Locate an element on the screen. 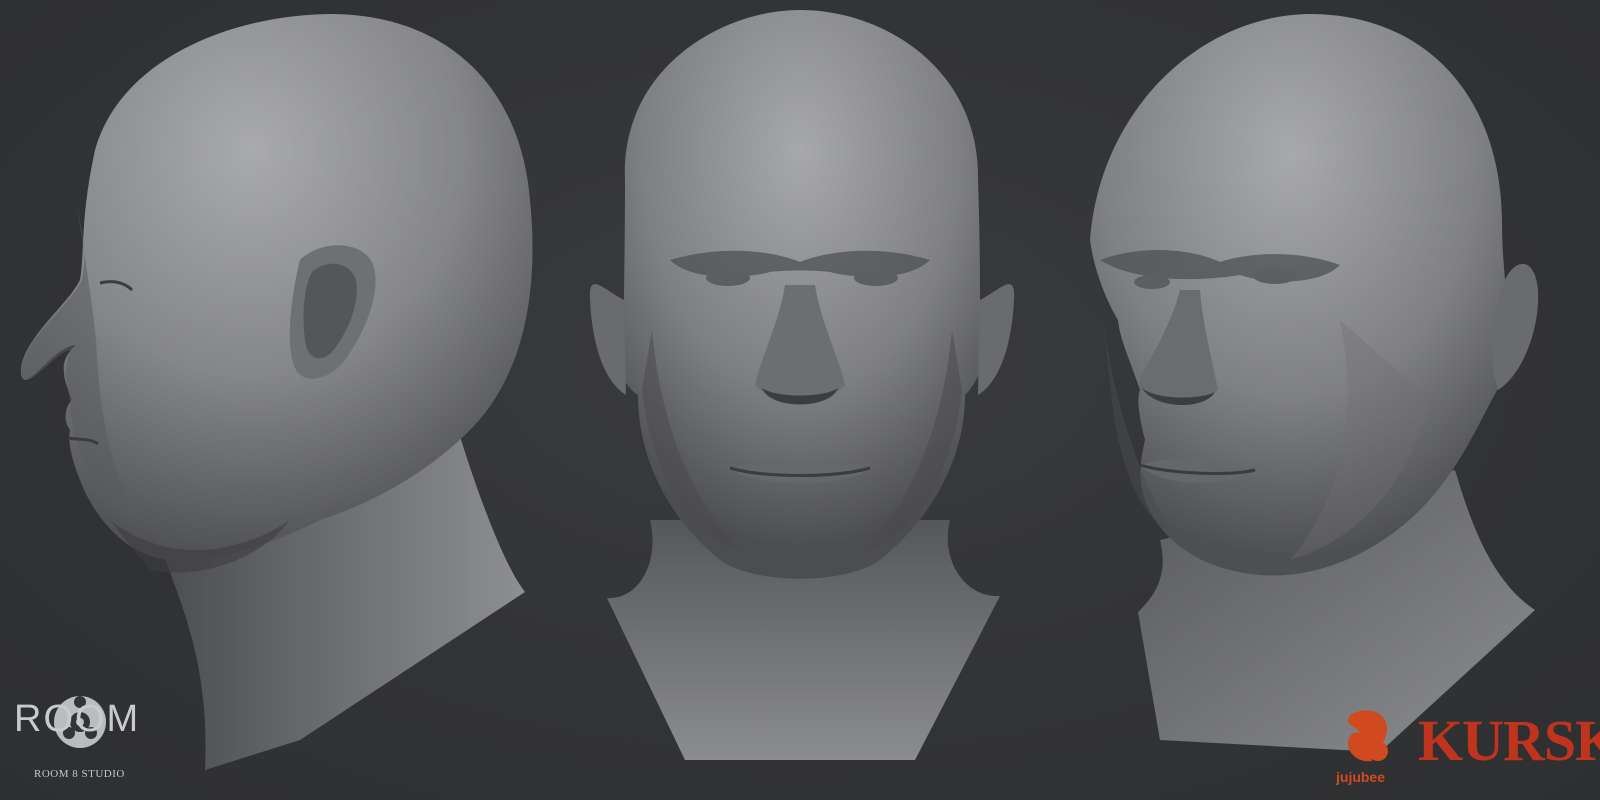 This screenshot has height=800, width=1600. jujubee-logo: jujubee is located at coordinates (1370, 747).